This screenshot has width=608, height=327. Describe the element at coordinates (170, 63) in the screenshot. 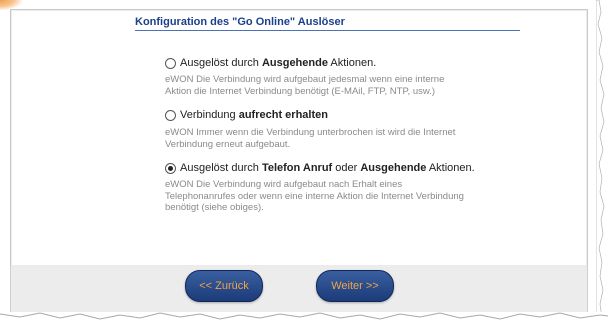

I see `radio-outgoing-actions` at that location.